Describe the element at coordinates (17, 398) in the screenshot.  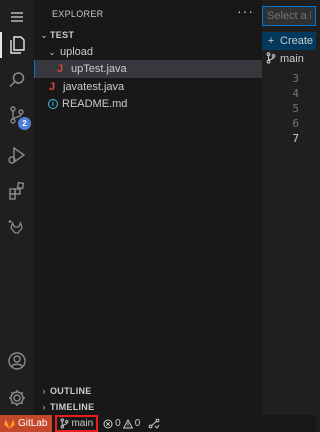
I see `settings-gear-icon` at that location.